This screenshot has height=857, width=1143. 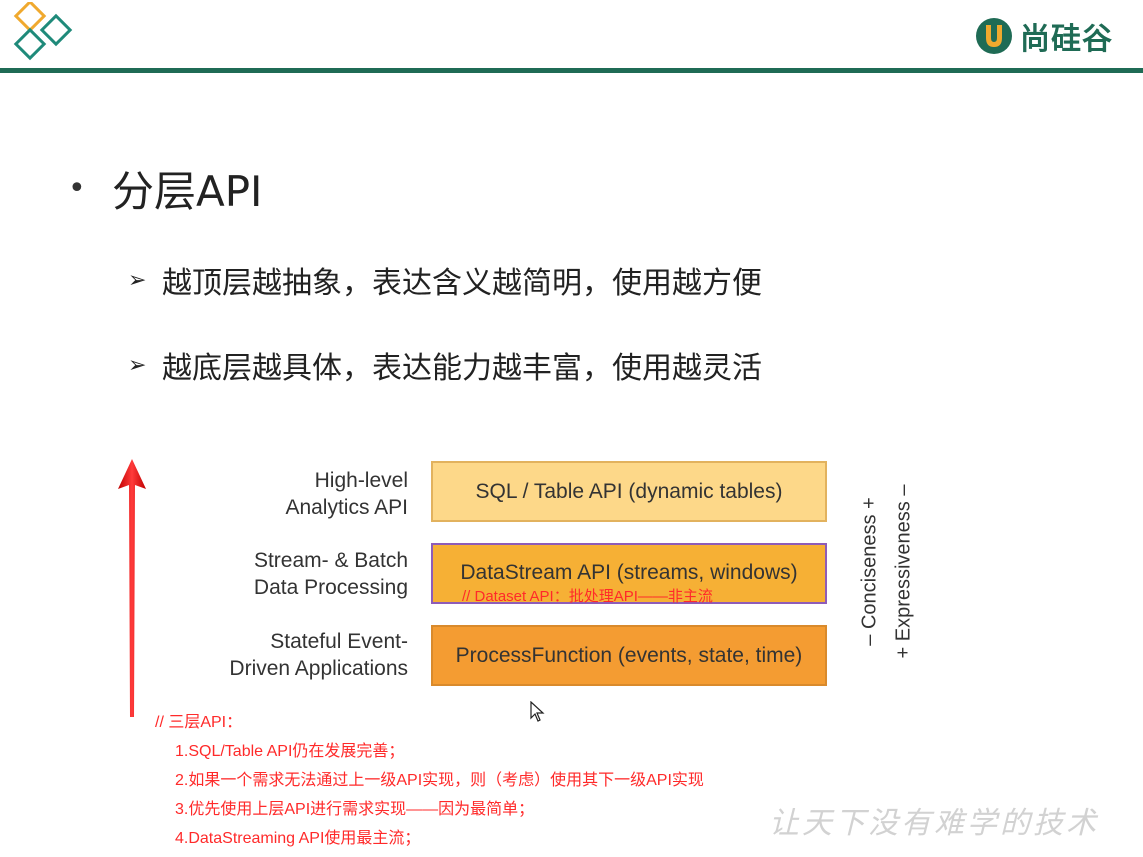 I want to click on layer-label-stream-batch: Stream- & Batch Data Processing, so click(x=288, y=574).